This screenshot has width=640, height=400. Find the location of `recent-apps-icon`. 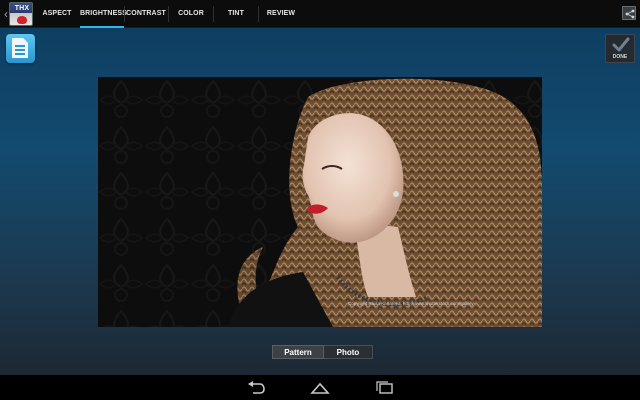

recent-apps-icon is located at coordinates (385, 388).